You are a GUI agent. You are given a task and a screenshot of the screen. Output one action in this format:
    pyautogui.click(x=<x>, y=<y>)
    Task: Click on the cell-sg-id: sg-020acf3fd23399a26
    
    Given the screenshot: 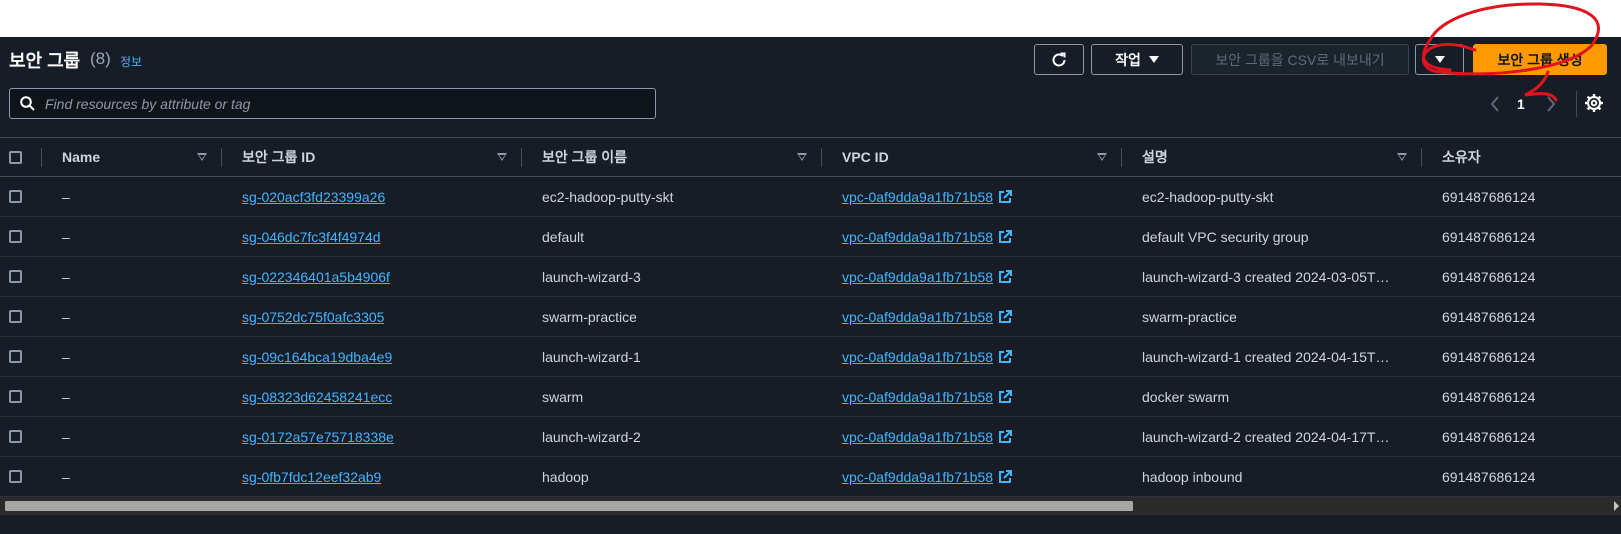 What is the action you would take?
    pyautogui.click(x=313, y=196)
    